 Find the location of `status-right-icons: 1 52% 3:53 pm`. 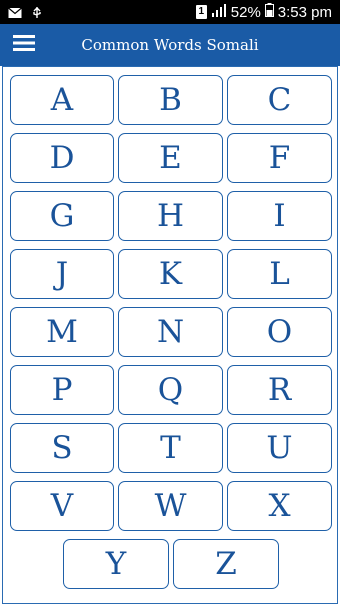

status-right-icons: 1 52% 3:53 pm is located at coordinates (263, 12).